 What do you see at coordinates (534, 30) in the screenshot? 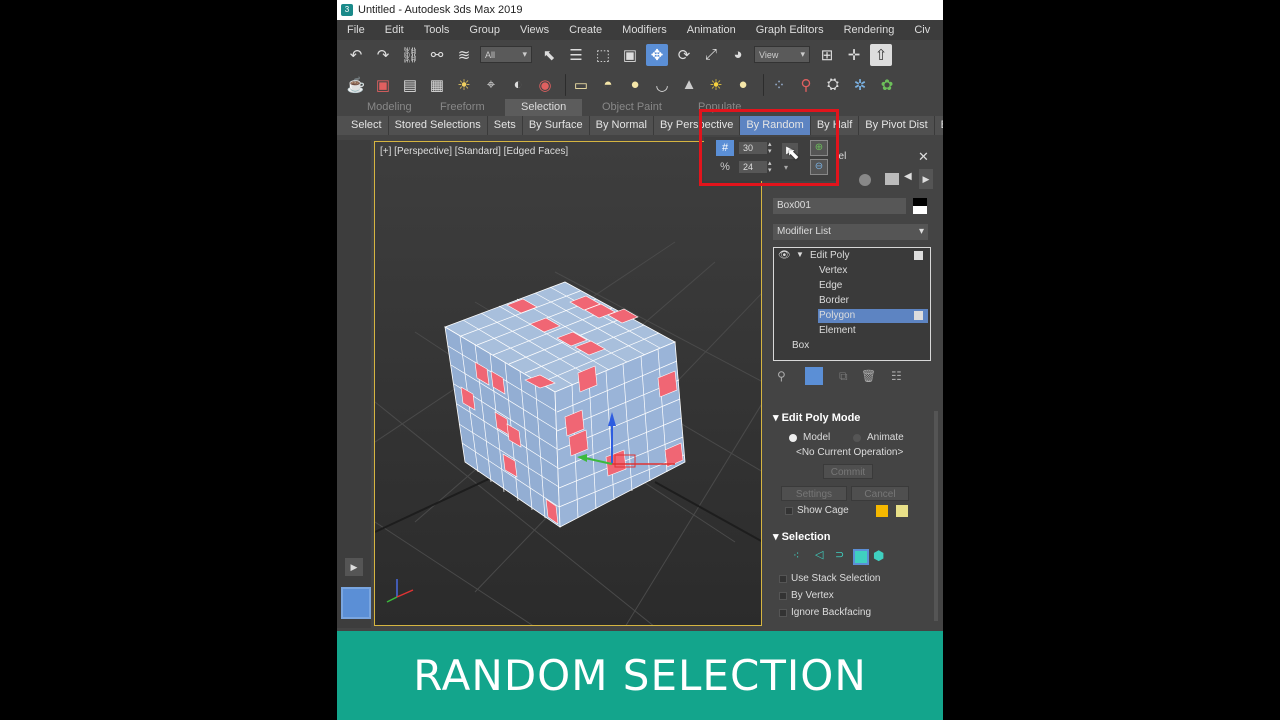
I see `menu-views: Views` at bounding box center [534, 30].